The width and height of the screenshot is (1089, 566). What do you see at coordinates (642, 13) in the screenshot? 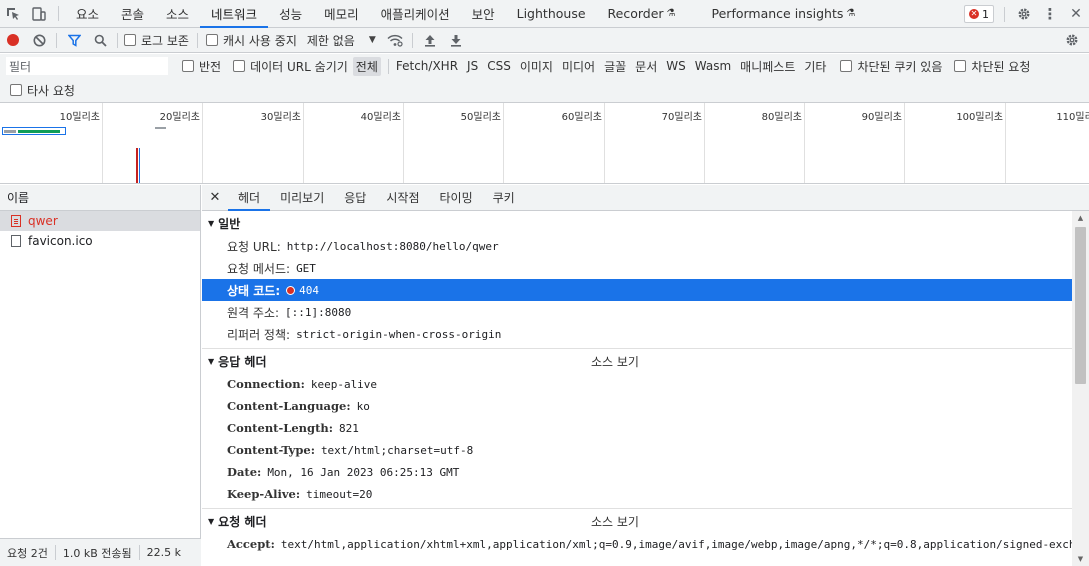
I see `tab-9: Recorder ⚗` at bounding box center [642, 13].